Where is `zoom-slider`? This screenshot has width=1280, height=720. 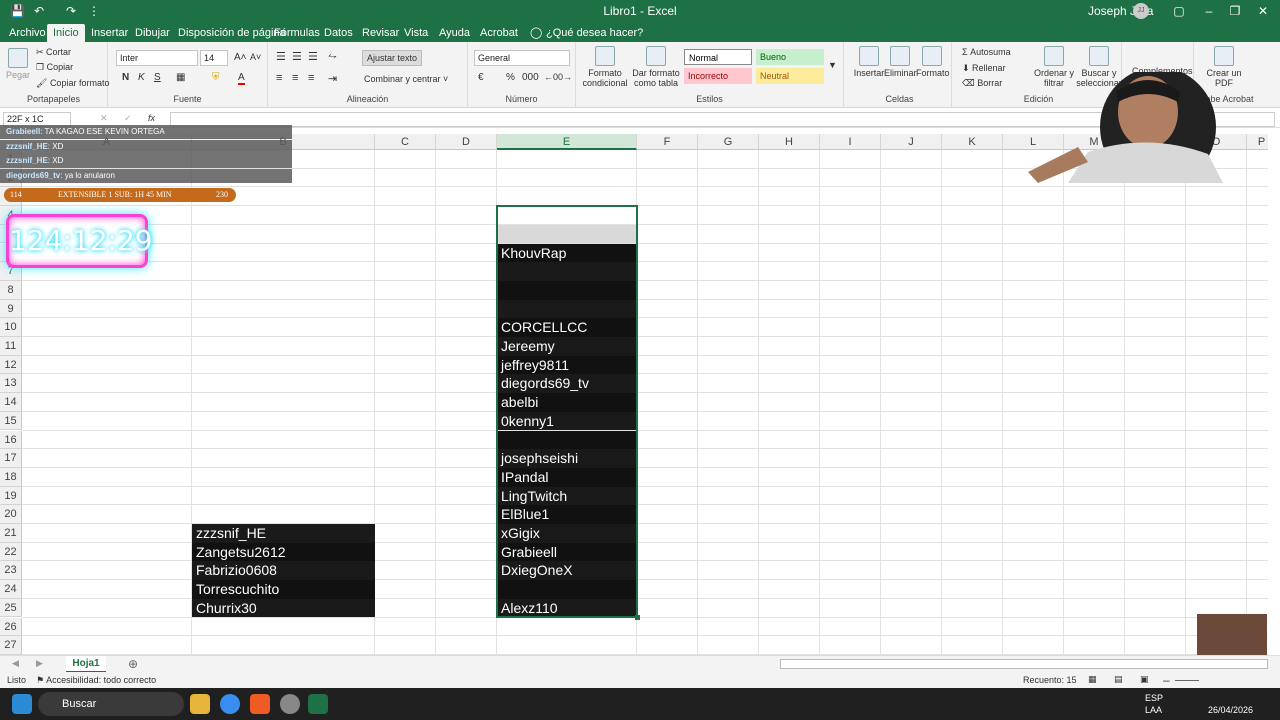
zoom-slider is located at coordinates (1187, 680).